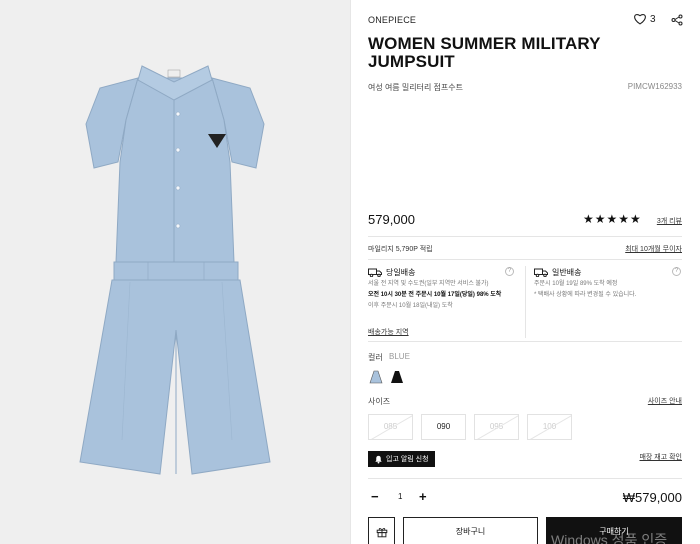 This screenshot has width=700, height=544. Describe the element at coordinates (410, 306) in the screenshot. I see `shipping-note: 이후 주문시 10월 18일(내일) 도착` at that location.